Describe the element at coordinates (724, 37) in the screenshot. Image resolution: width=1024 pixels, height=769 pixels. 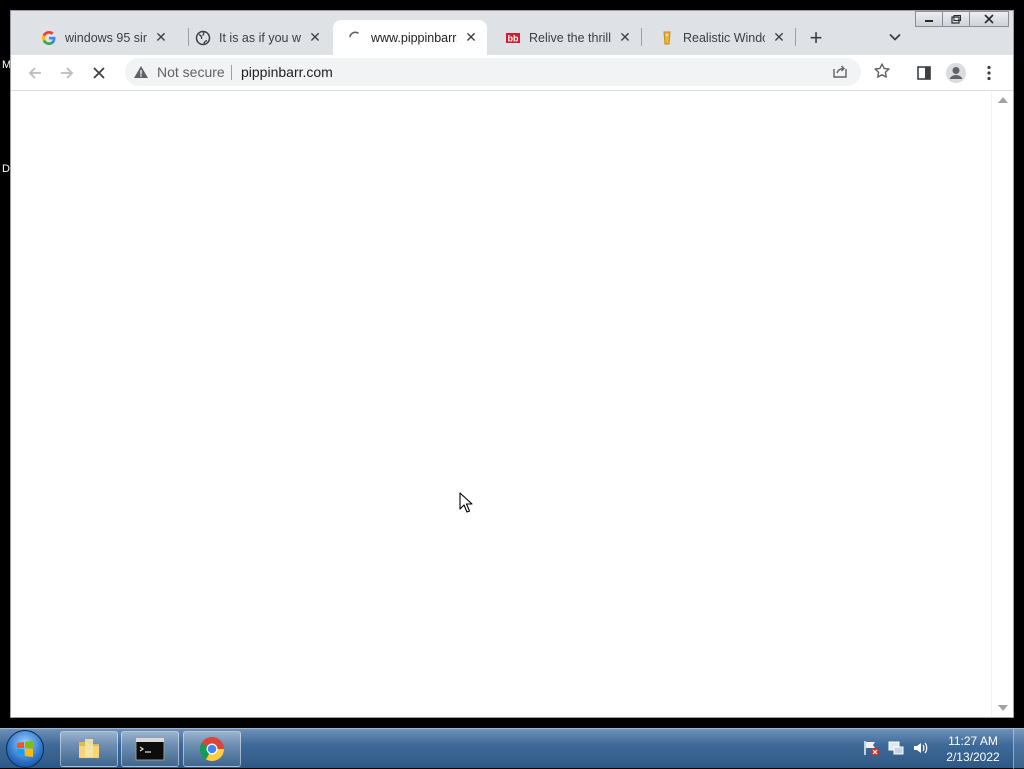
I see `tab-title: Realistic Window` at that location.